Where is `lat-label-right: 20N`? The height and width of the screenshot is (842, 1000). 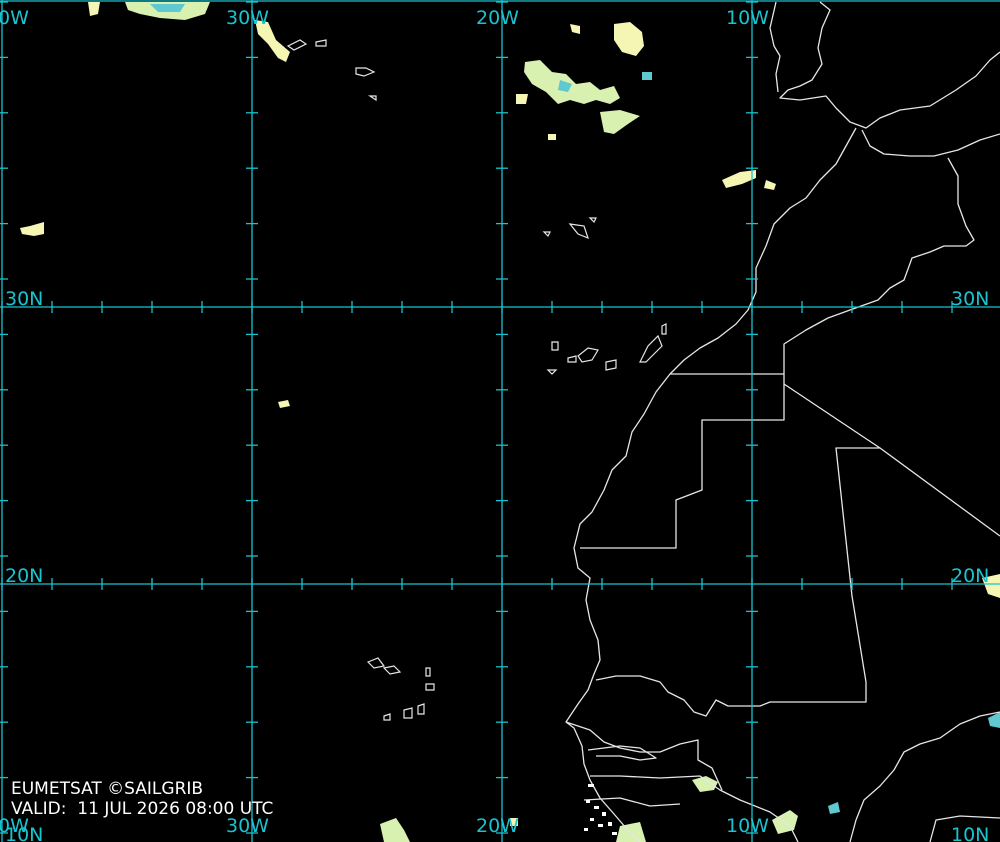
lat-label-right: 20N is located at coordinates (970, 576).